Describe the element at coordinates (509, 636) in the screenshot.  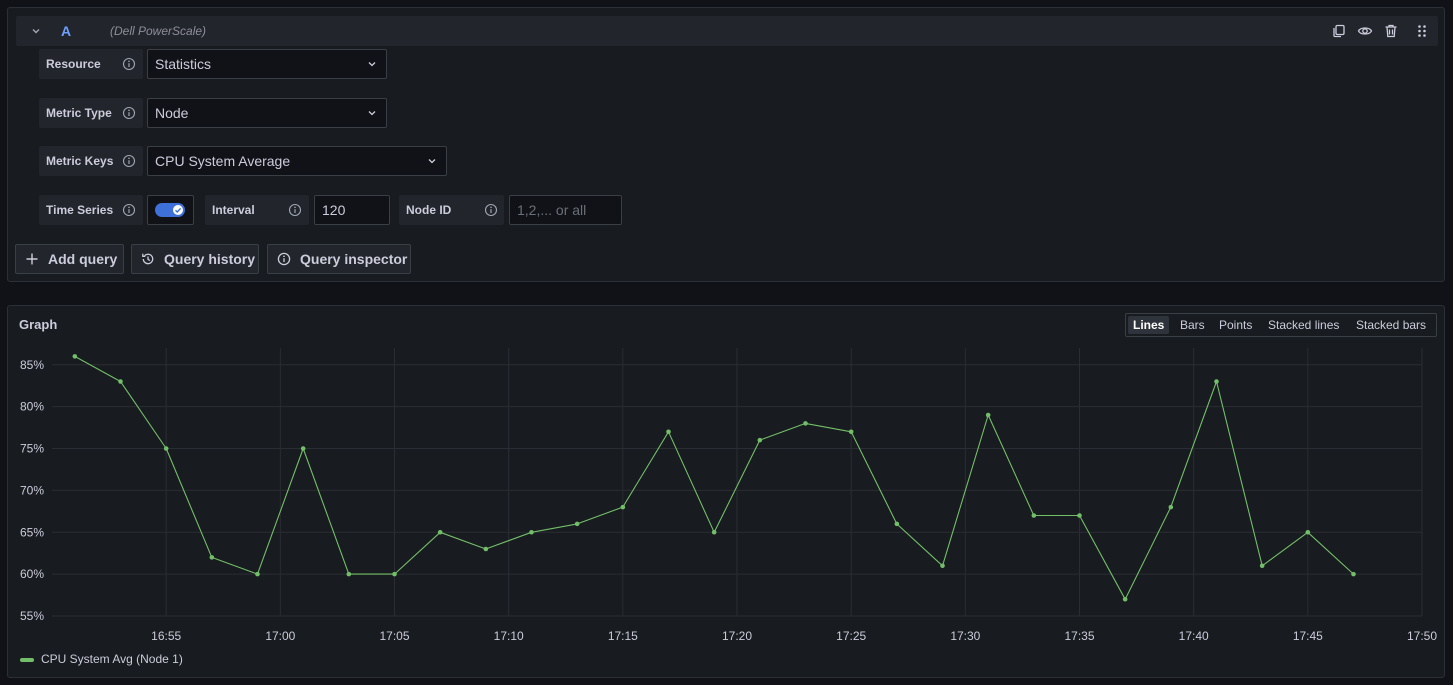
I see `x-tick-label: 17:10` at that location.